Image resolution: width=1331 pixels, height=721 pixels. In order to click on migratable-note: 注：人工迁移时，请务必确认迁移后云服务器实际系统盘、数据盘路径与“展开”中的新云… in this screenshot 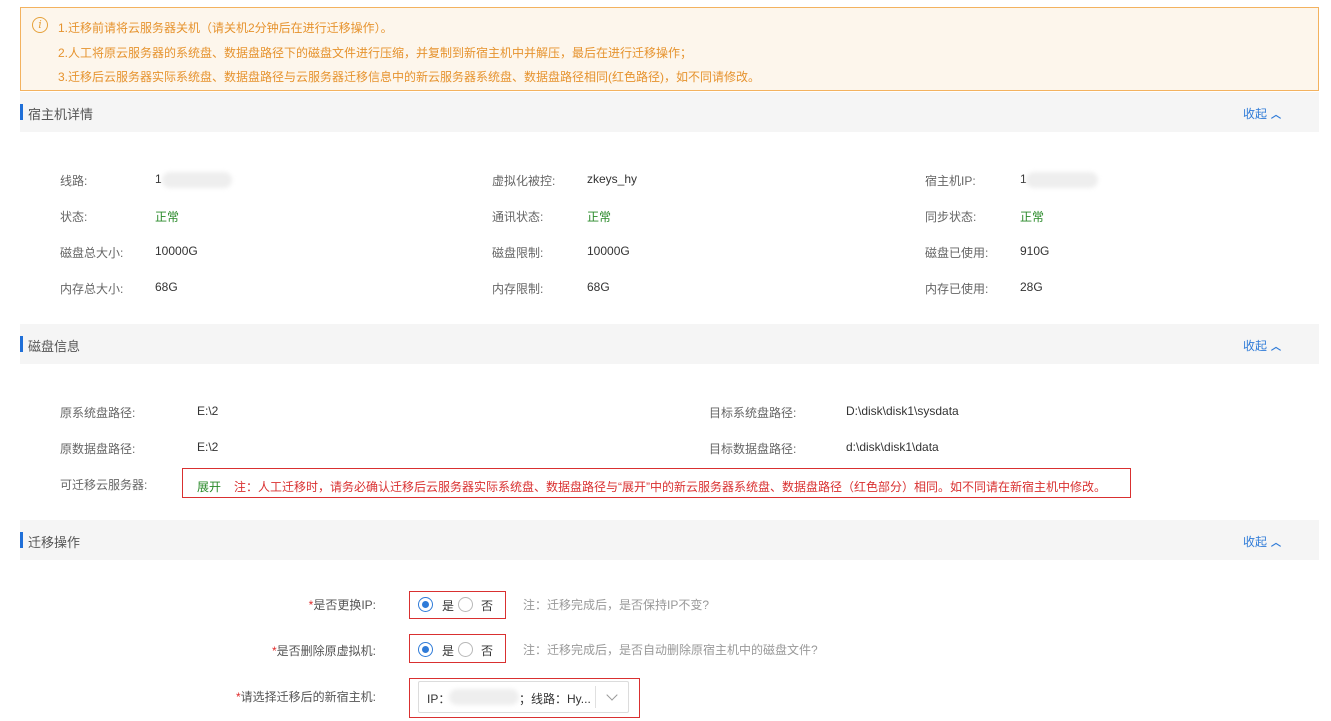, I will do `click(670, 487)`.